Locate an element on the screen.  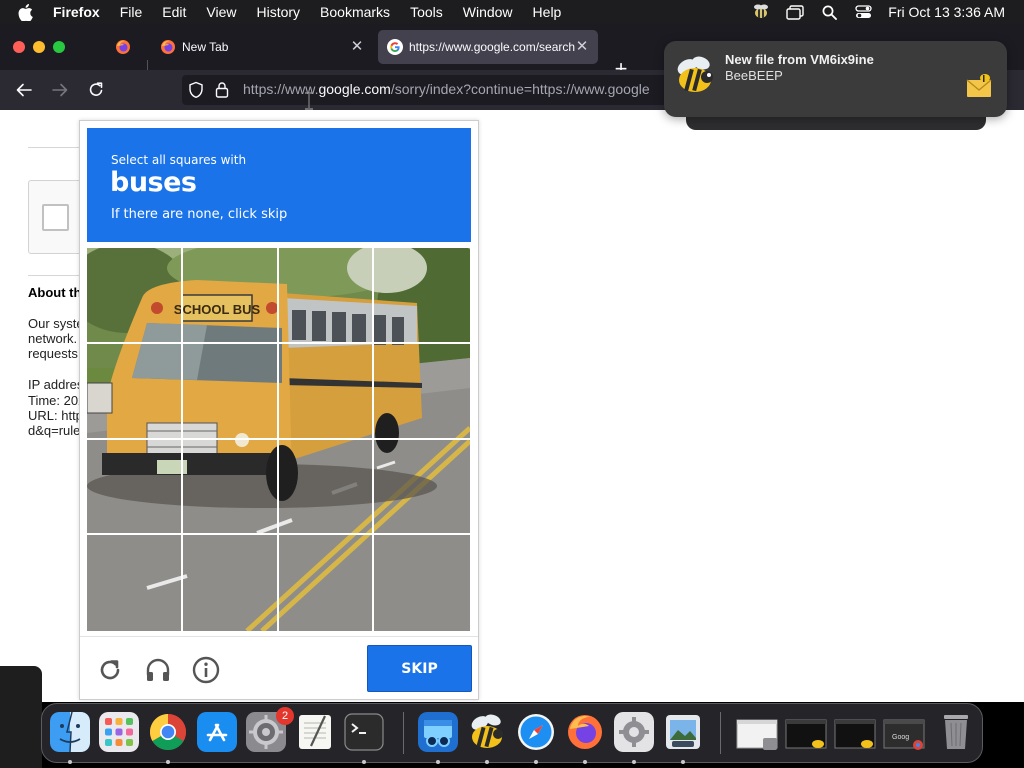
system-preferences-icon: 2 is located at coordinates (270, 729).